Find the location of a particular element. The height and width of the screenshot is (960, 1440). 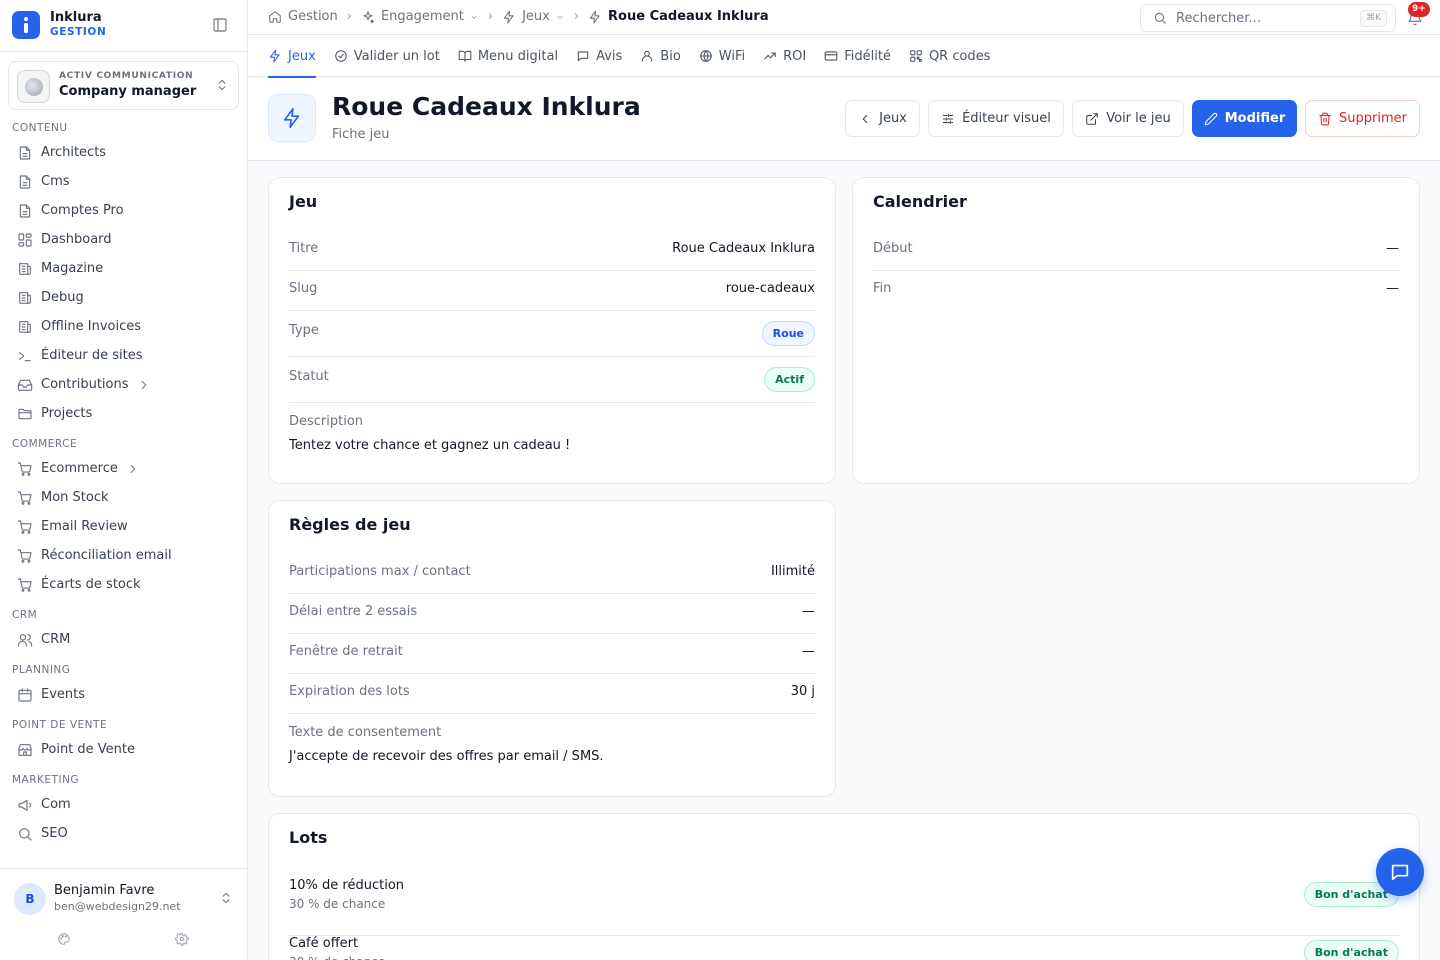

grid-icon is located at coordinates (29, 240).